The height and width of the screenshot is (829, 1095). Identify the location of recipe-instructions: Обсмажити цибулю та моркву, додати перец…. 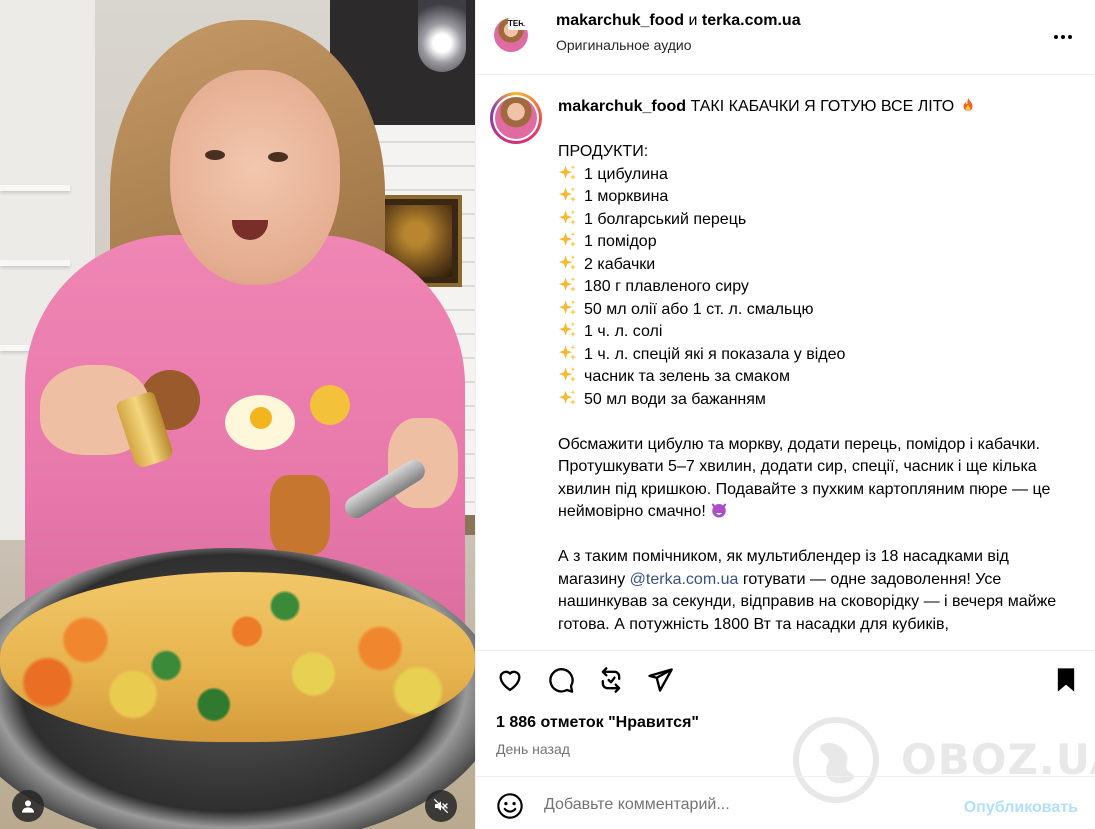
(804, 478).